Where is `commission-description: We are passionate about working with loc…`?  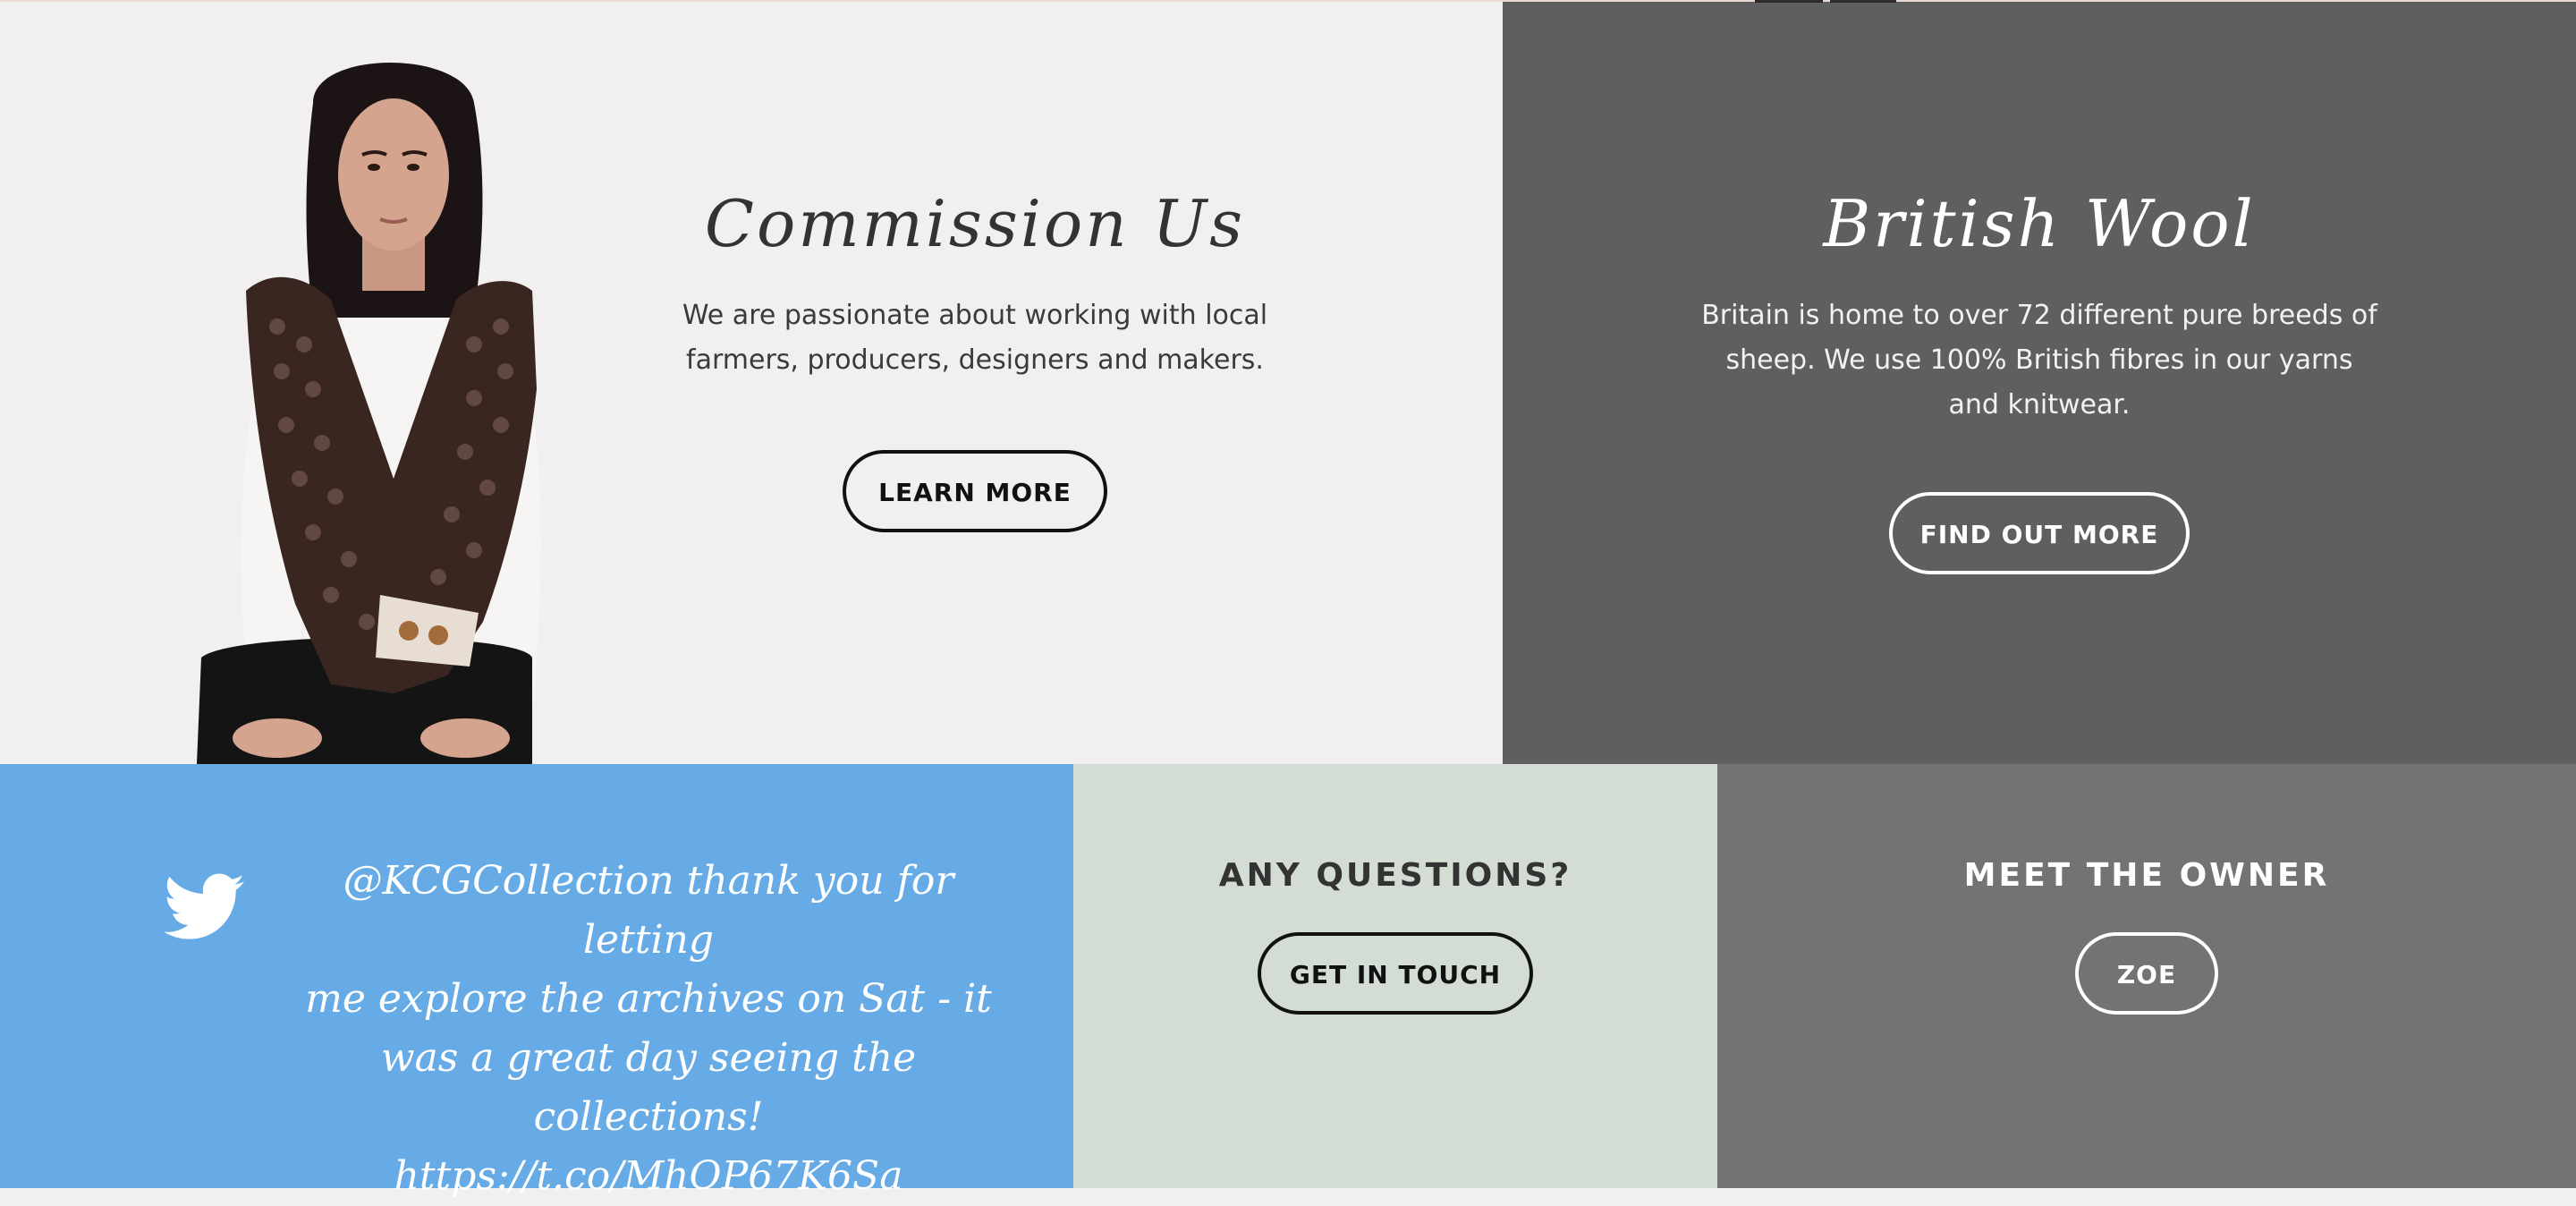 commission-description: We are passionate about working with loc… is located at coordinates (975, 338).